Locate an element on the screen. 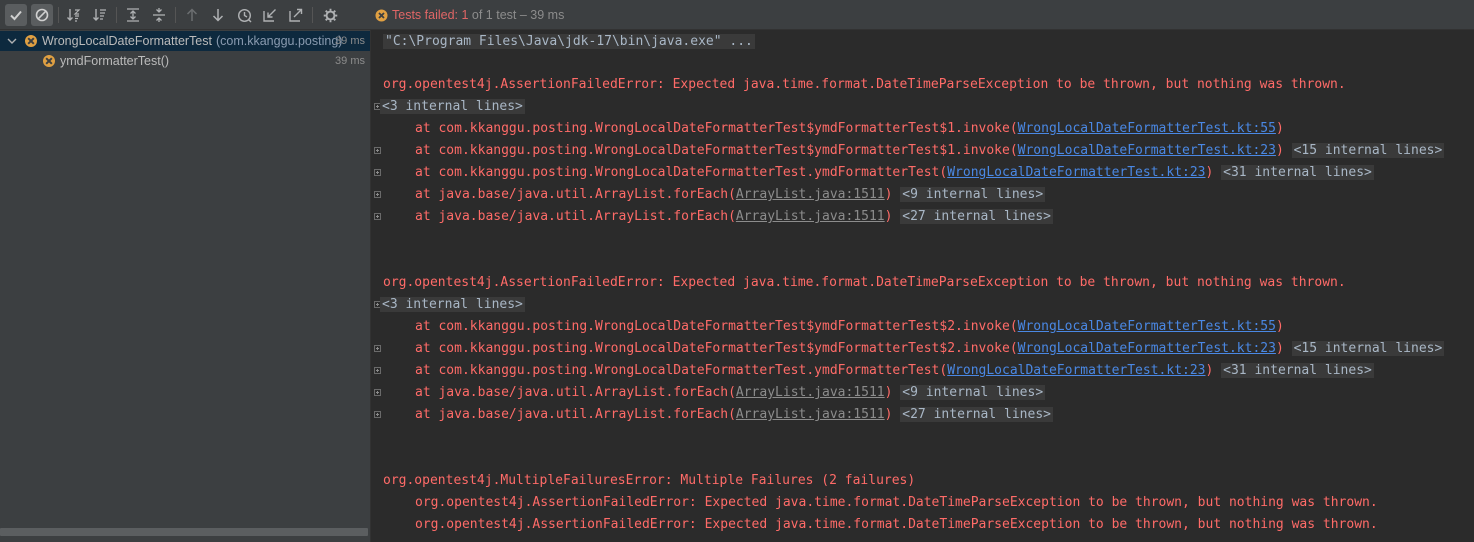  previous-failed-test-button is located at coordinates (192, 15).